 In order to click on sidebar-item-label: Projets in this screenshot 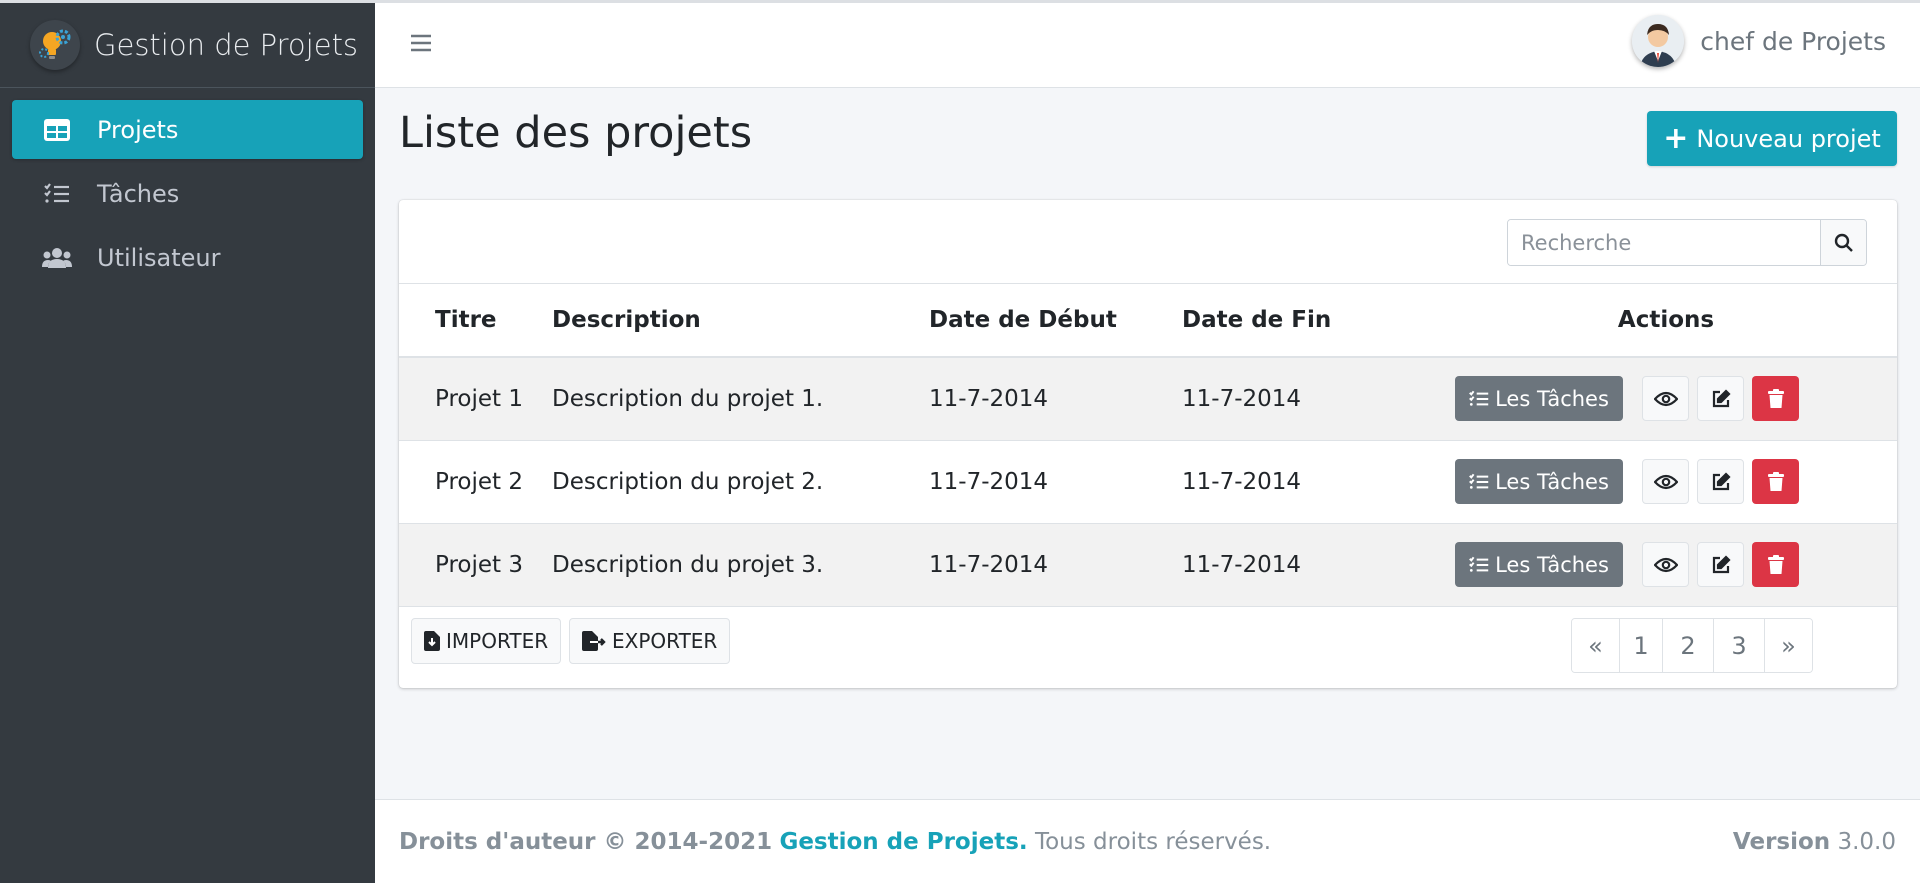, I will do `click(138, 129)`.